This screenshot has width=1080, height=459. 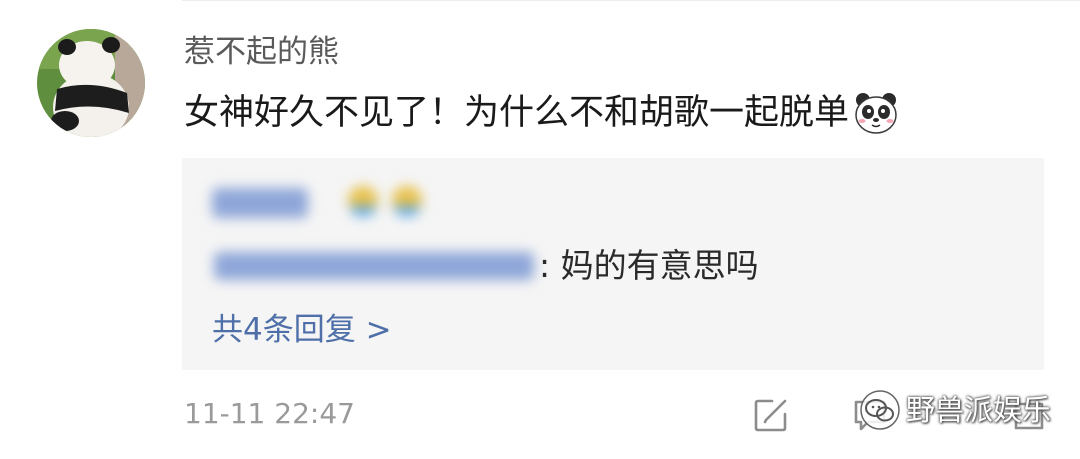 What do you see at coordinates (771, 415) in the screenshot?
I see `edit-icon` at bounding box center [771, 415].